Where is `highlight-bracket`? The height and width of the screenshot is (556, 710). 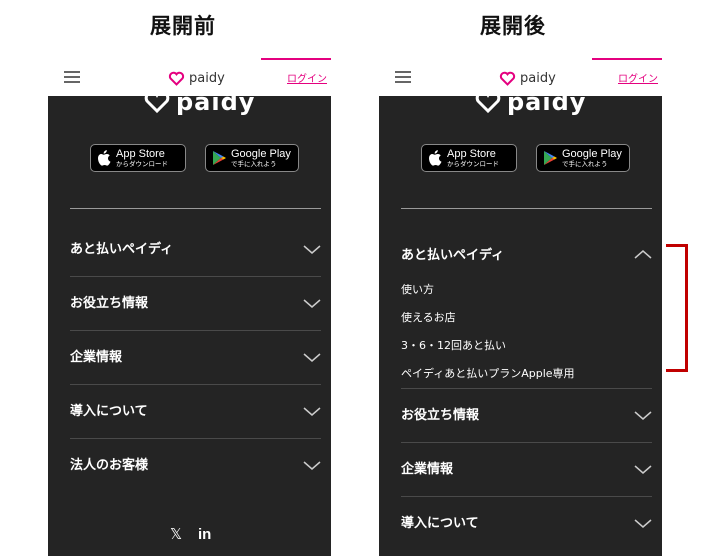
highlight-bracket is located at coordinates (677, 308).